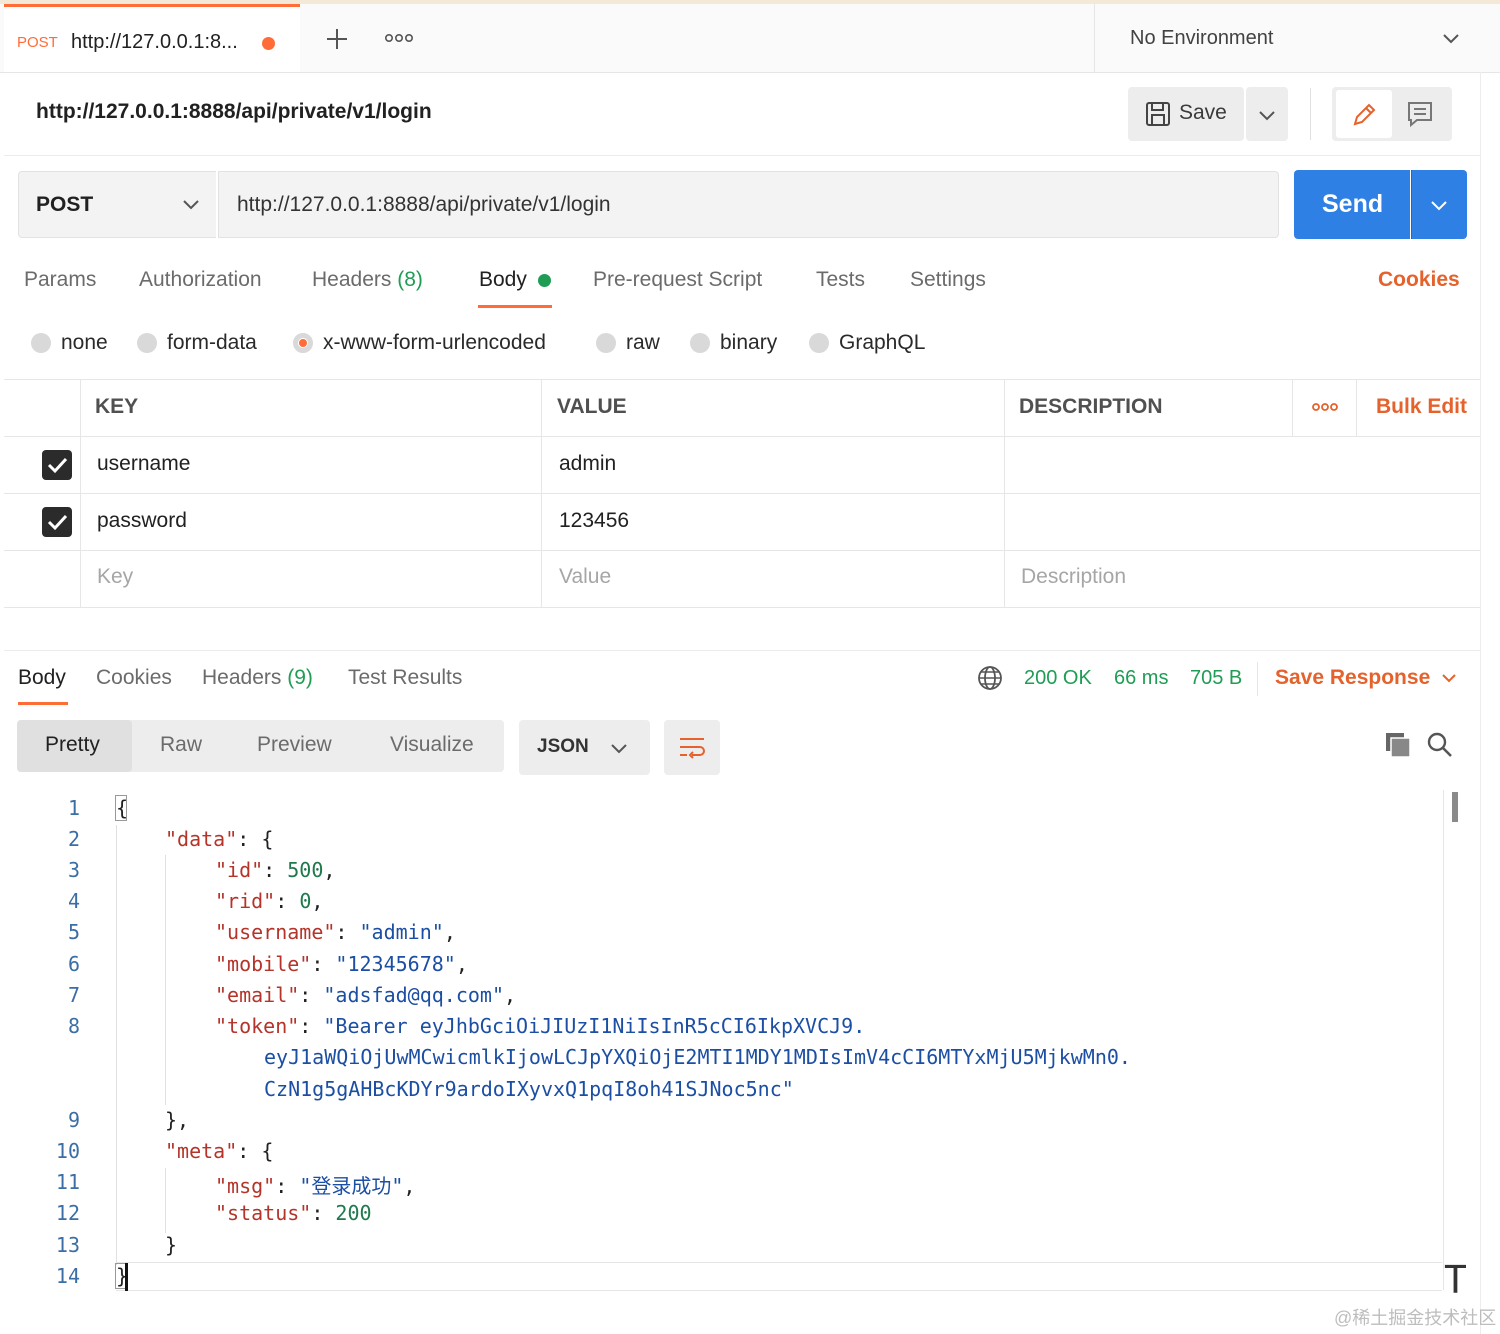 The image size is (1500, 1334). I want to click on json-key: "rid", so click(245, 901).